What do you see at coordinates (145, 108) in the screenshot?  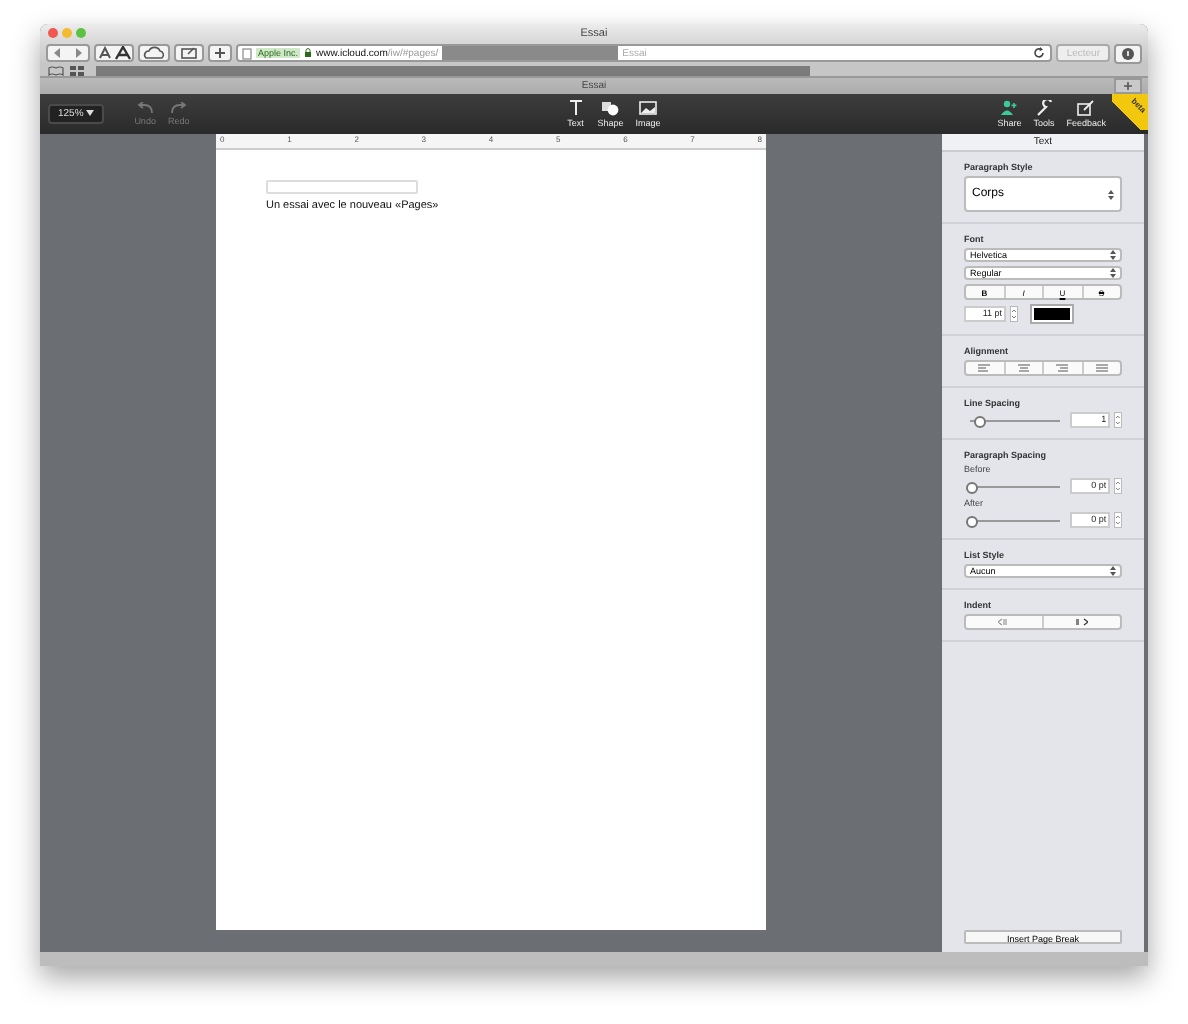 I see `undo-arrow-icon` at bounding box center [145, 108].